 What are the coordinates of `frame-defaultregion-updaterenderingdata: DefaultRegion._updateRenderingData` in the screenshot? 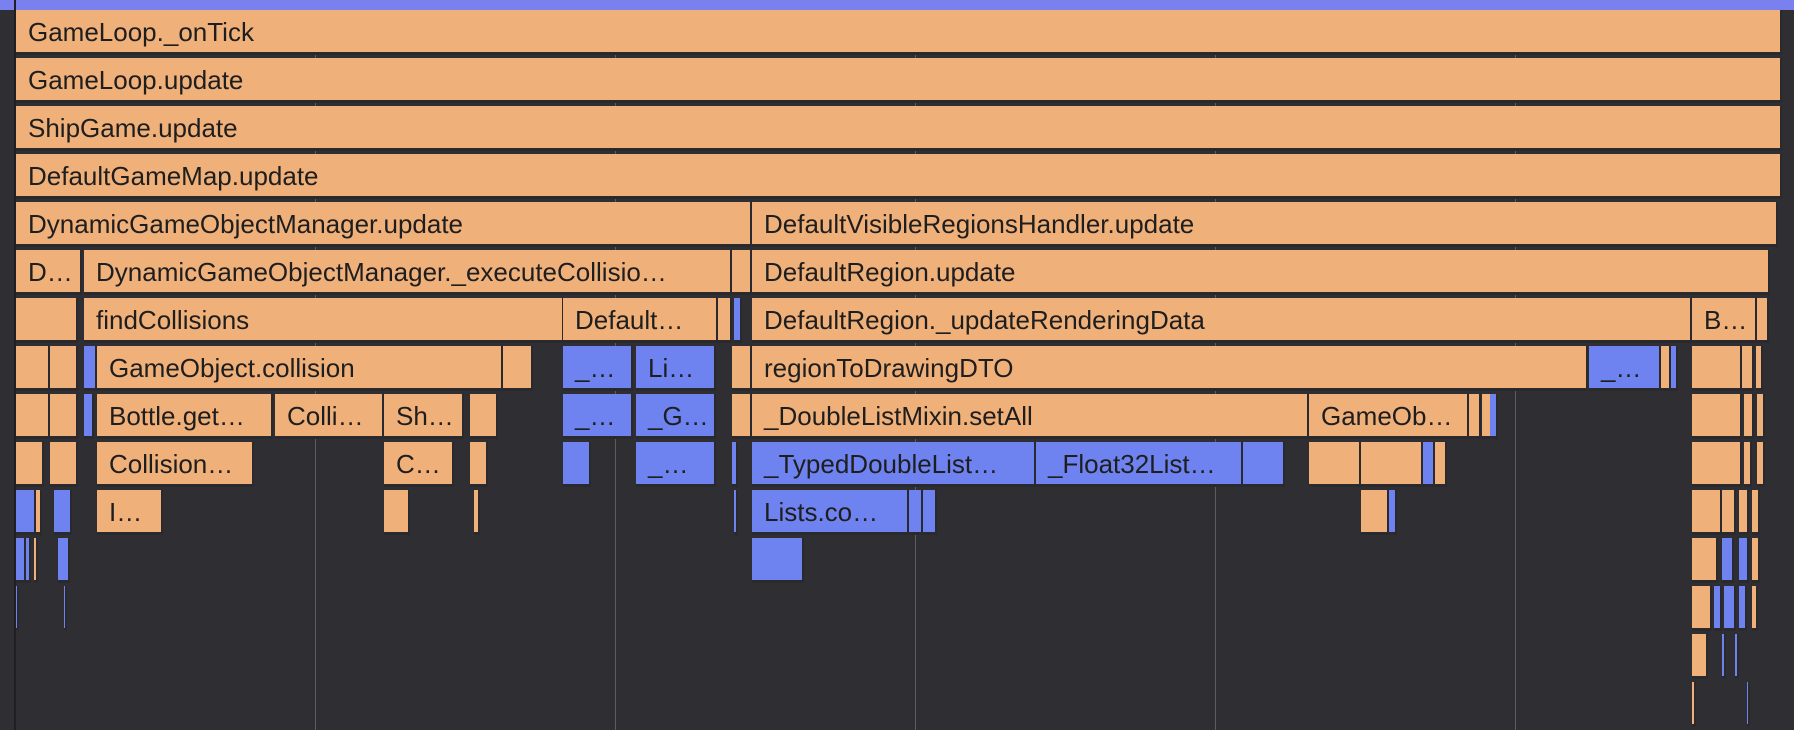 It's located at (1222, 320).